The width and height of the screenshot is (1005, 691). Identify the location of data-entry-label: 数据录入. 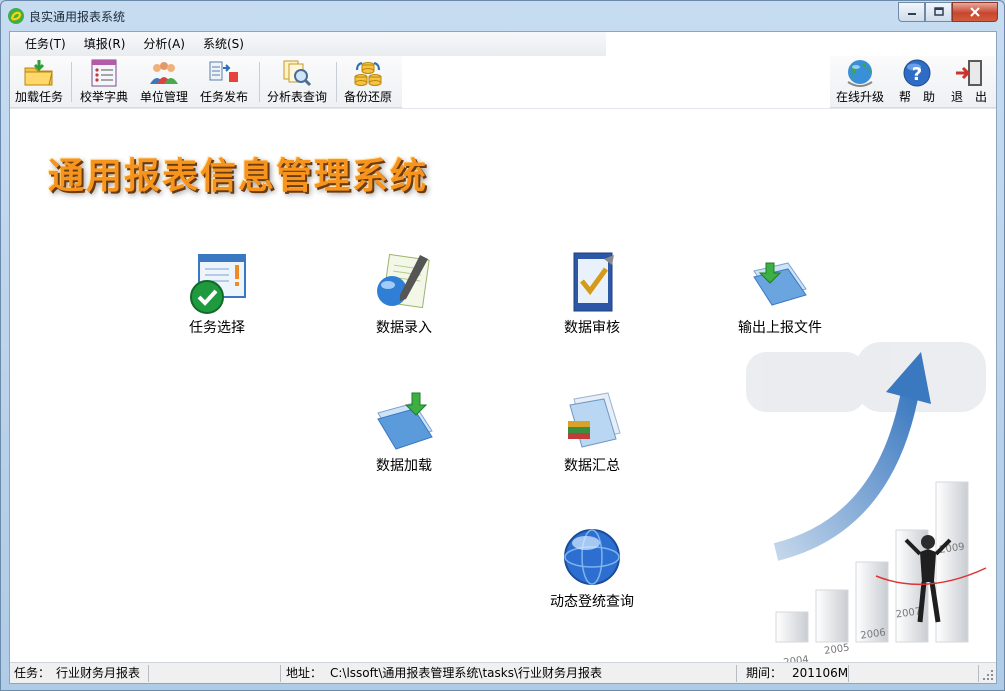
(404, 328).